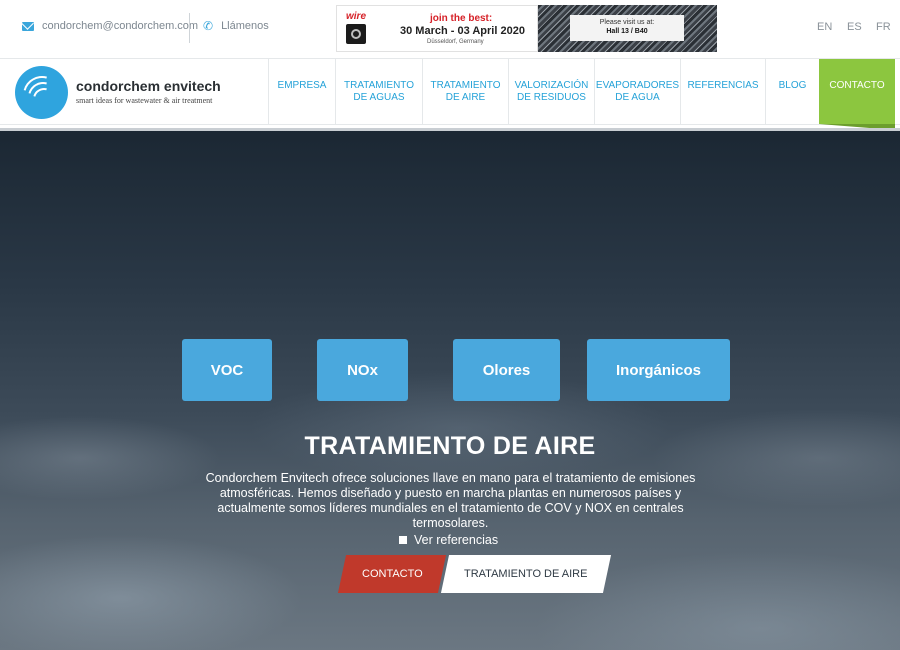  Describe the element at coordinates (227, 370) in the screenshot. I see `category-voc-button: VOC` at that location.